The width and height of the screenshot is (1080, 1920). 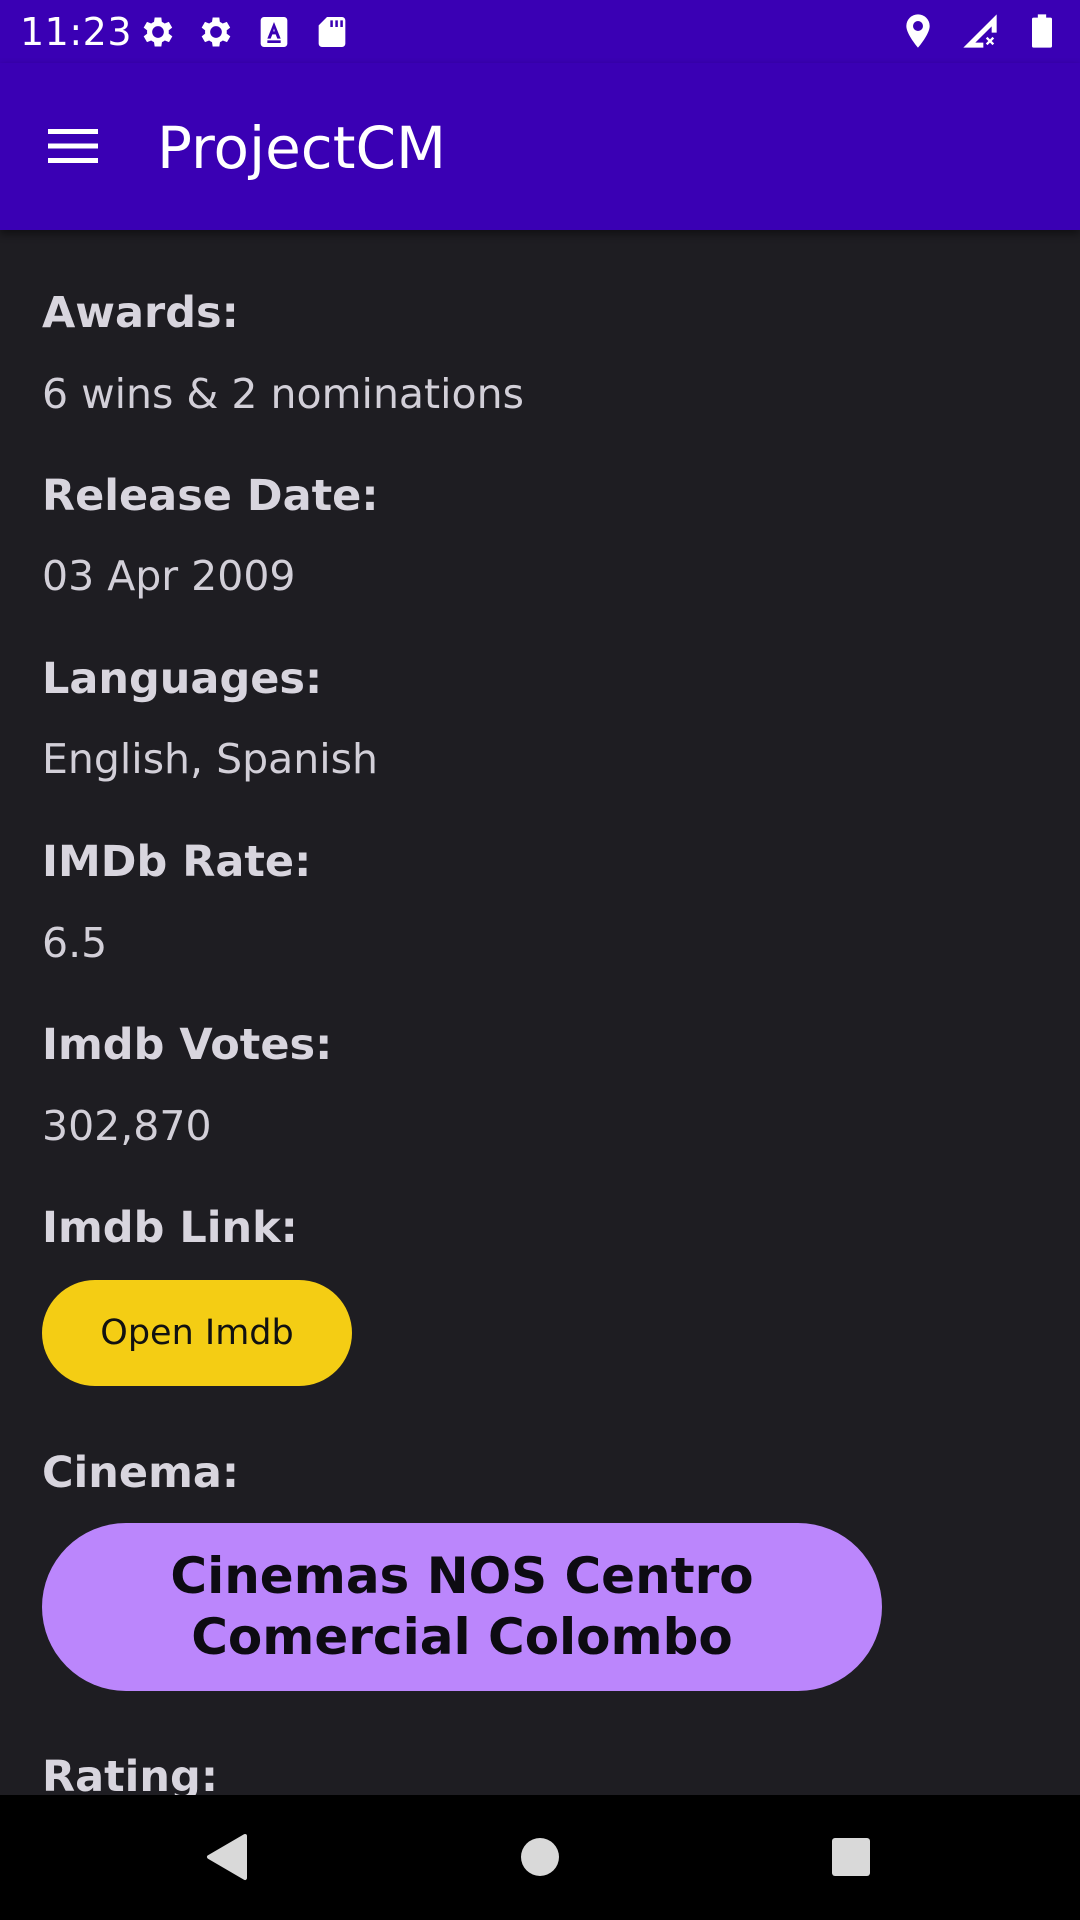 I want to click on imdb-rate-value: 6.5, so click(x=75, y=943).